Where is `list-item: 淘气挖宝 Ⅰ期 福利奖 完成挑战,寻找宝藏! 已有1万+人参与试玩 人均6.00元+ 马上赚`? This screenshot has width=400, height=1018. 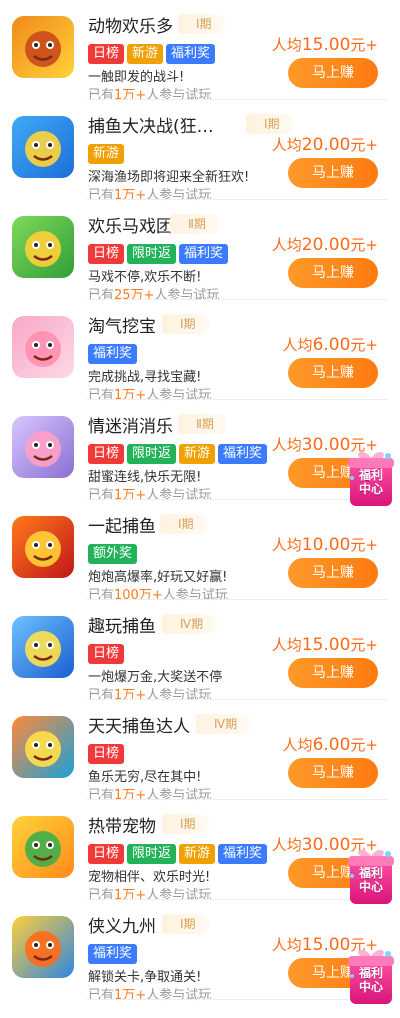
list-item: 淘气挖宝 Ⅰ期 福利奖 完成挑战,寻找宝藏! 已有1万+人参与试玩 人均6.00元+ 马上赚 is located at coordinates (200, 351).